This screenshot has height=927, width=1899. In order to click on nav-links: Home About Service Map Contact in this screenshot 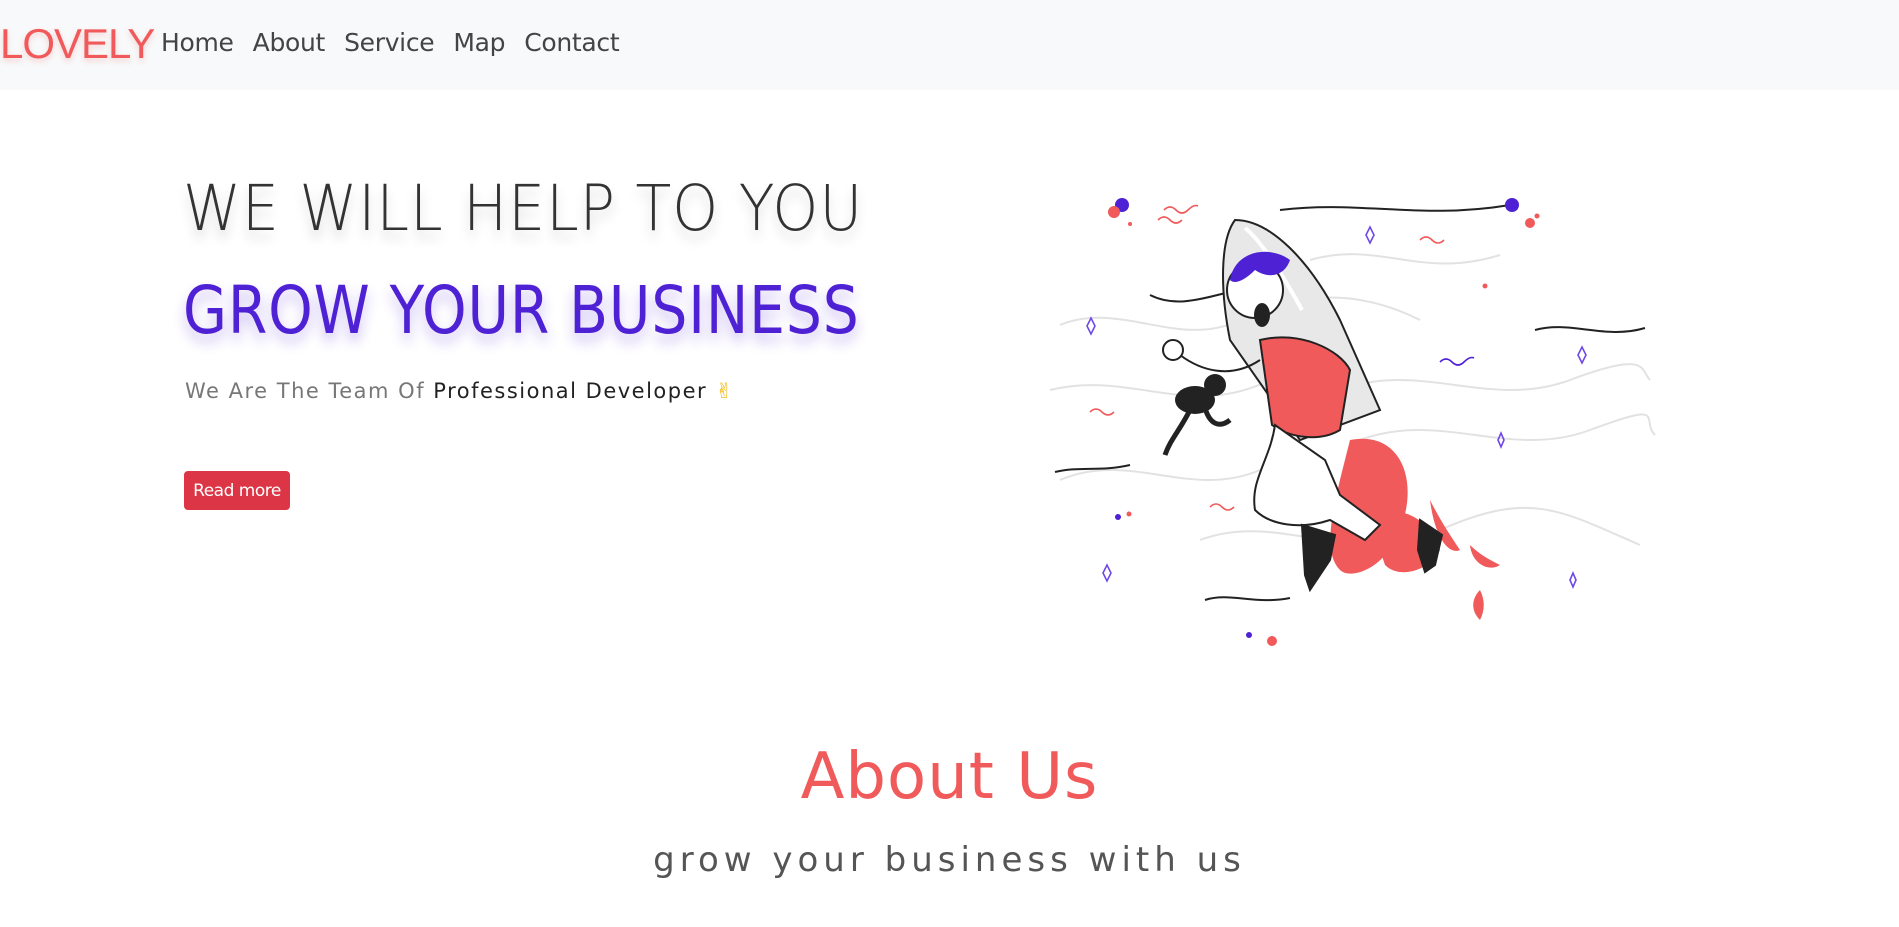, I will do `click(390, 42)`.